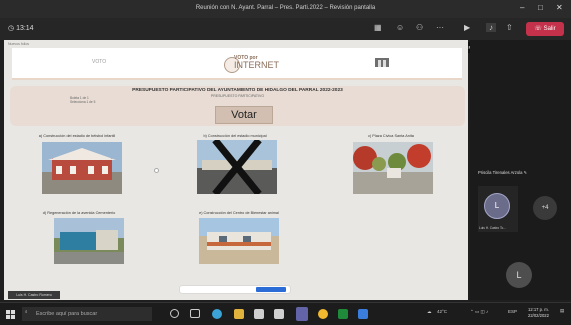  Describe the element at coordinates (10, 314) in the screenshot. I see `windows-start-icon` at that location.